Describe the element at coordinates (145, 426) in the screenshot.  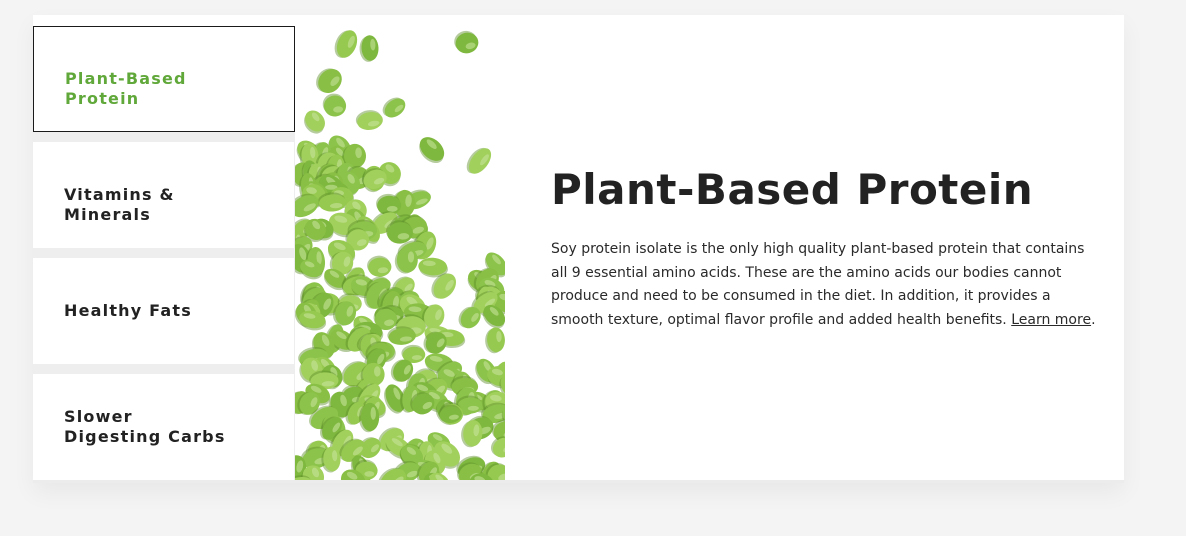
I see `tab-label: Slower Digesting Carbs` at that location.